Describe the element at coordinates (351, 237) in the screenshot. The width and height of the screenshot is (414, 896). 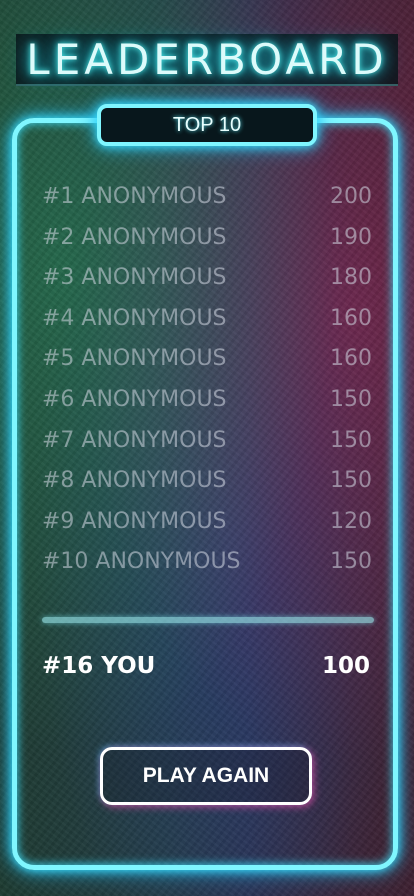
I see `row-score: 190` at that location.